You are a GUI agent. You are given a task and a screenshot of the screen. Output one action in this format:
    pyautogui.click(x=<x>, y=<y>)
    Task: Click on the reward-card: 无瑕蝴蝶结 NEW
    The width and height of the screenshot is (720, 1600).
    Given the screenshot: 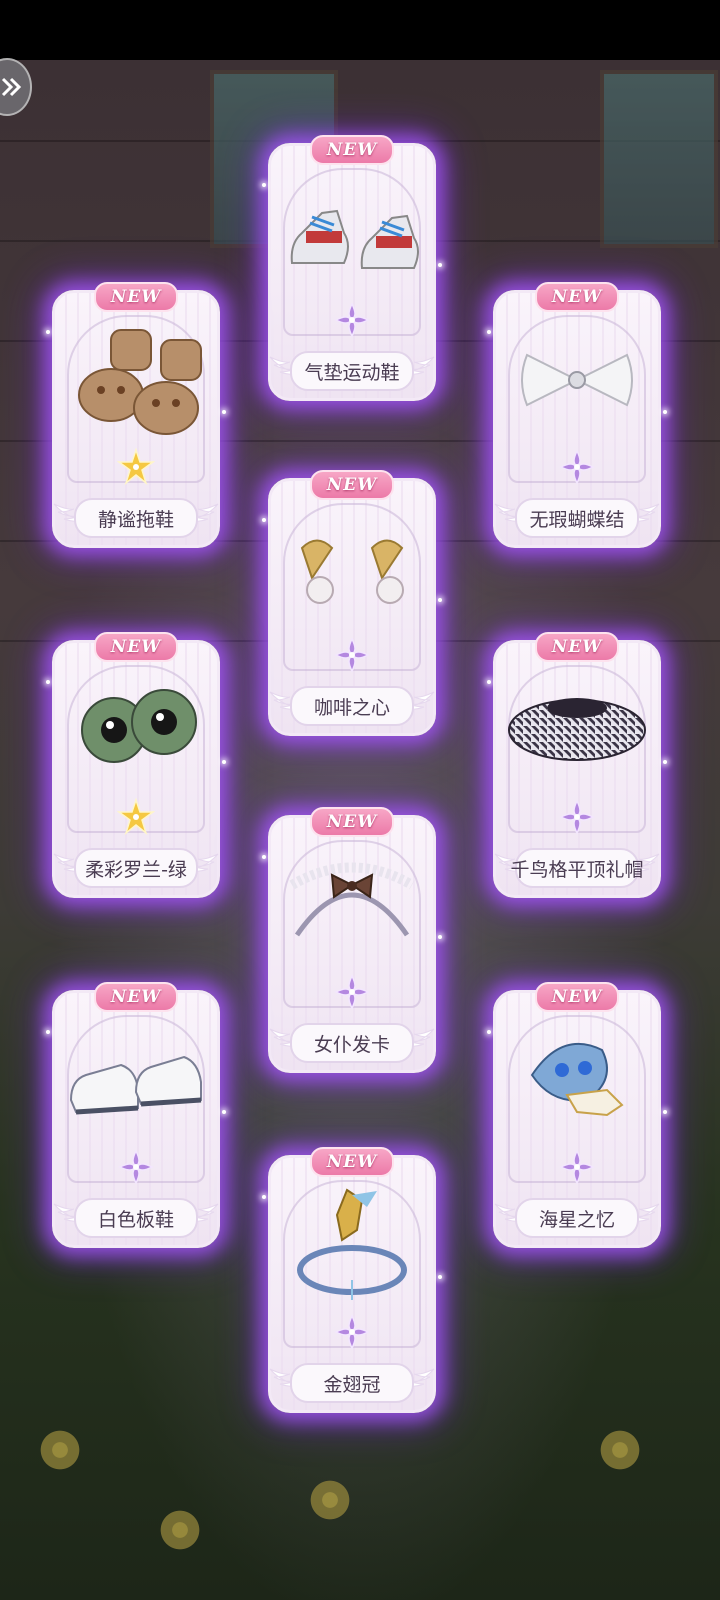 What is the action you would take?
    pyautogui.click(x=577, y=415)
    